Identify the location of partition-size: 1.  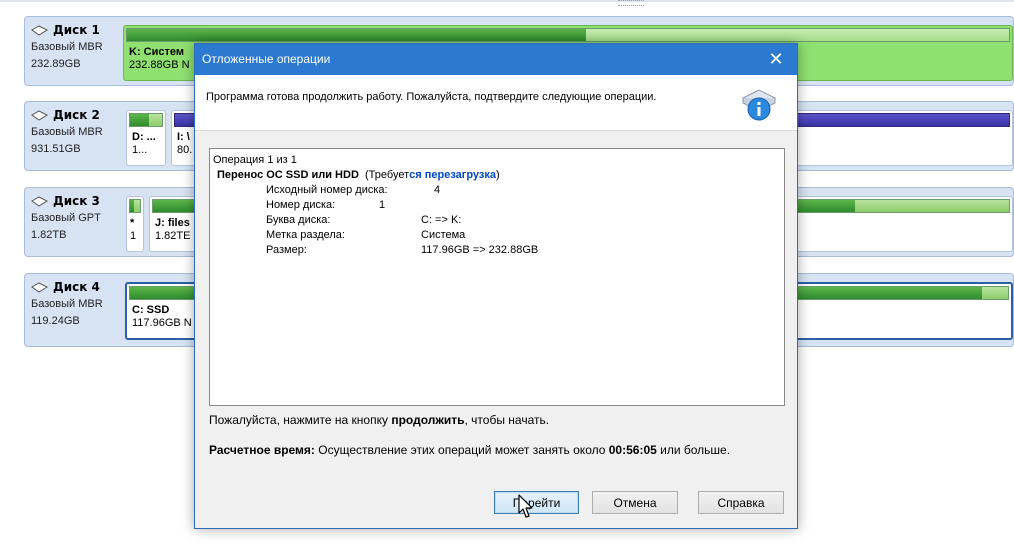
(133, 236).